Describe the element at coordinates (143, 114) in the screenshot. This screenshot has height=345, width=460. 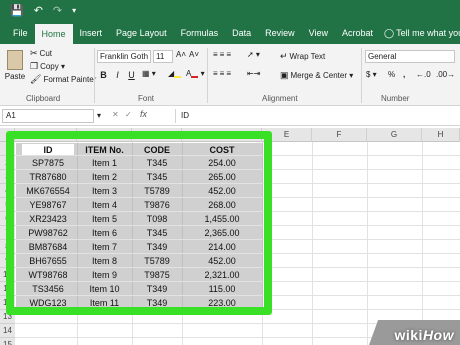
I see `insert-function-button: fx` at that location.